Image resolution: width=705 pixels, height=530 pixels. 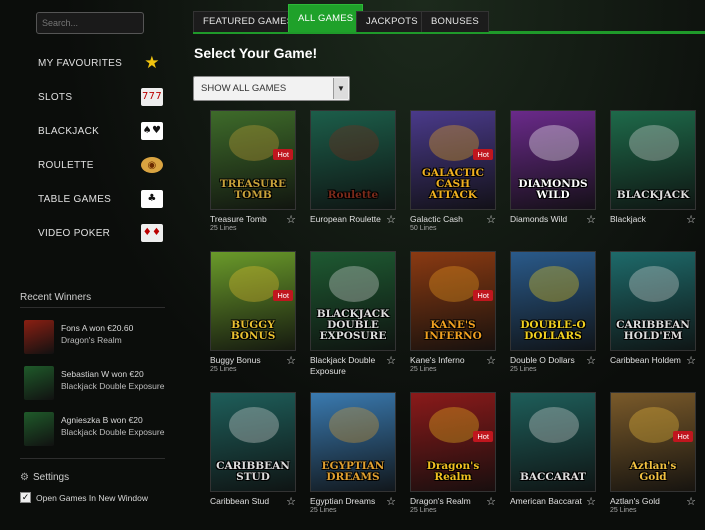 I want to click on tab-bonuses: BONUSES, so click(x=455, y=21).